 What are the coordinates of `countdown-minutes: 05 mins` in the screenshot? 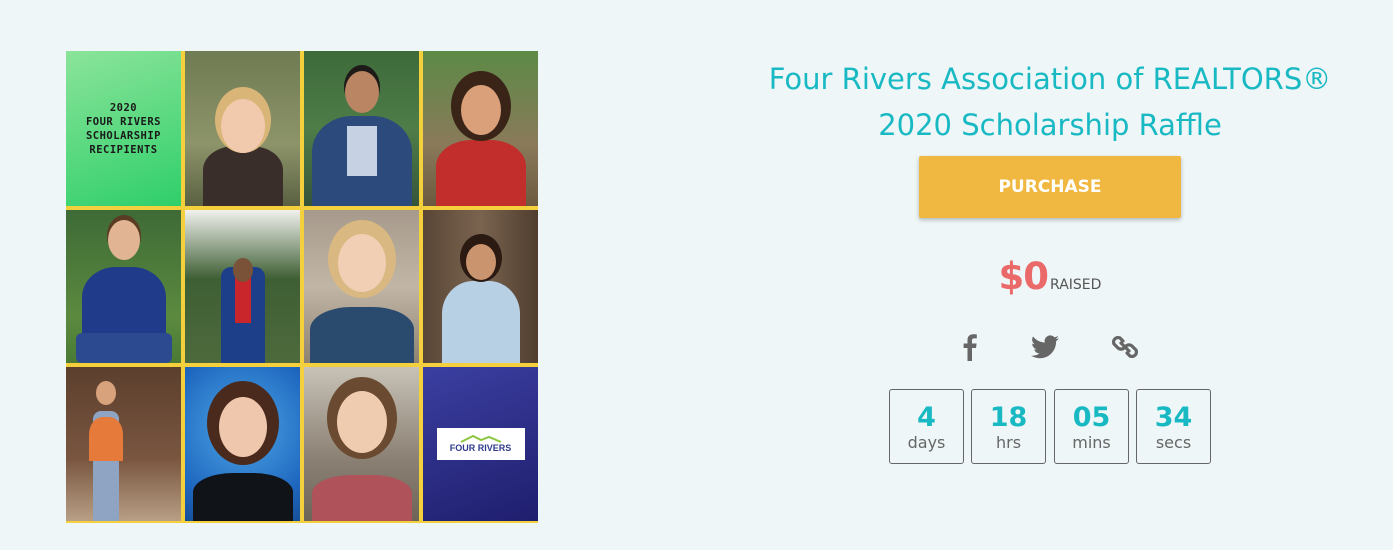 It's located at (1091, 426).